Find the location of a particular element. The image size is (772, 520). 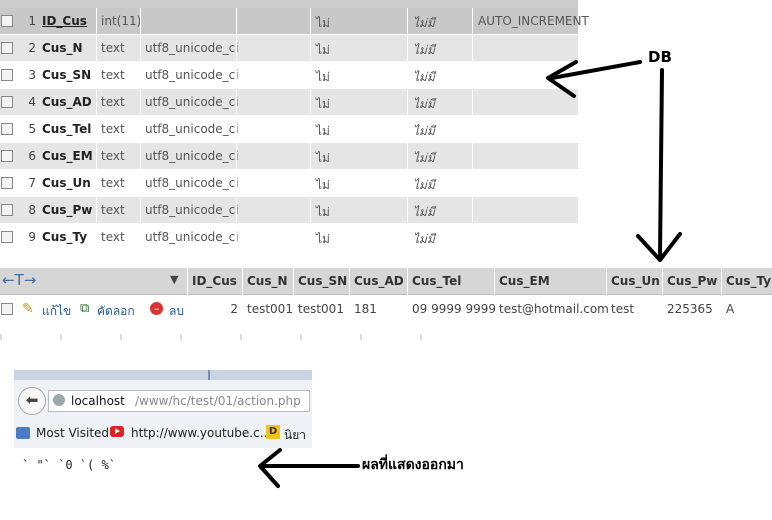

db-arrow-head is located at coordinates (562, 79).